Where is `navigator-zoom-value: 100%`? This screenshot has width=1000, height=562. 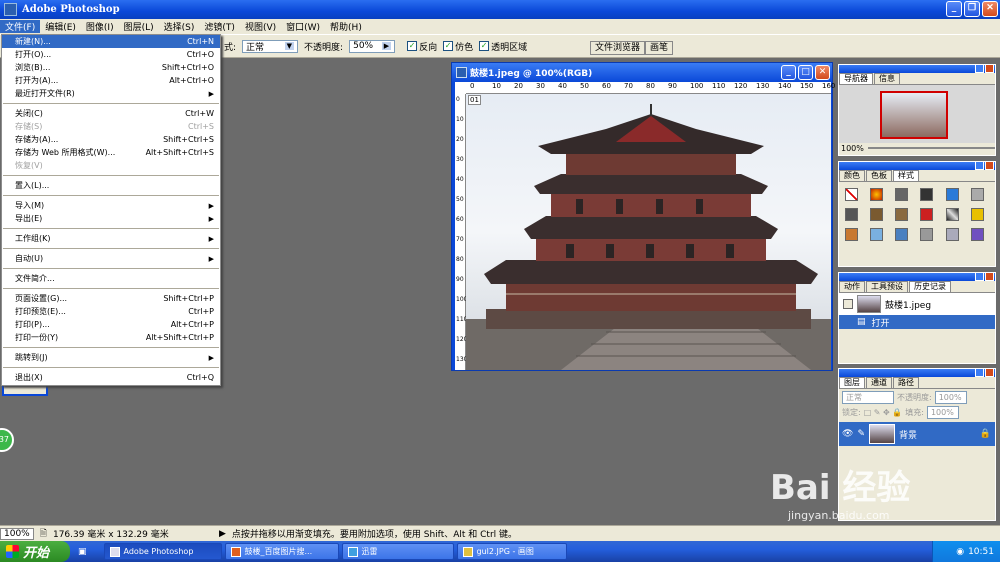 navigator-zoom-value: 100% is located at coordinates (852, 148).